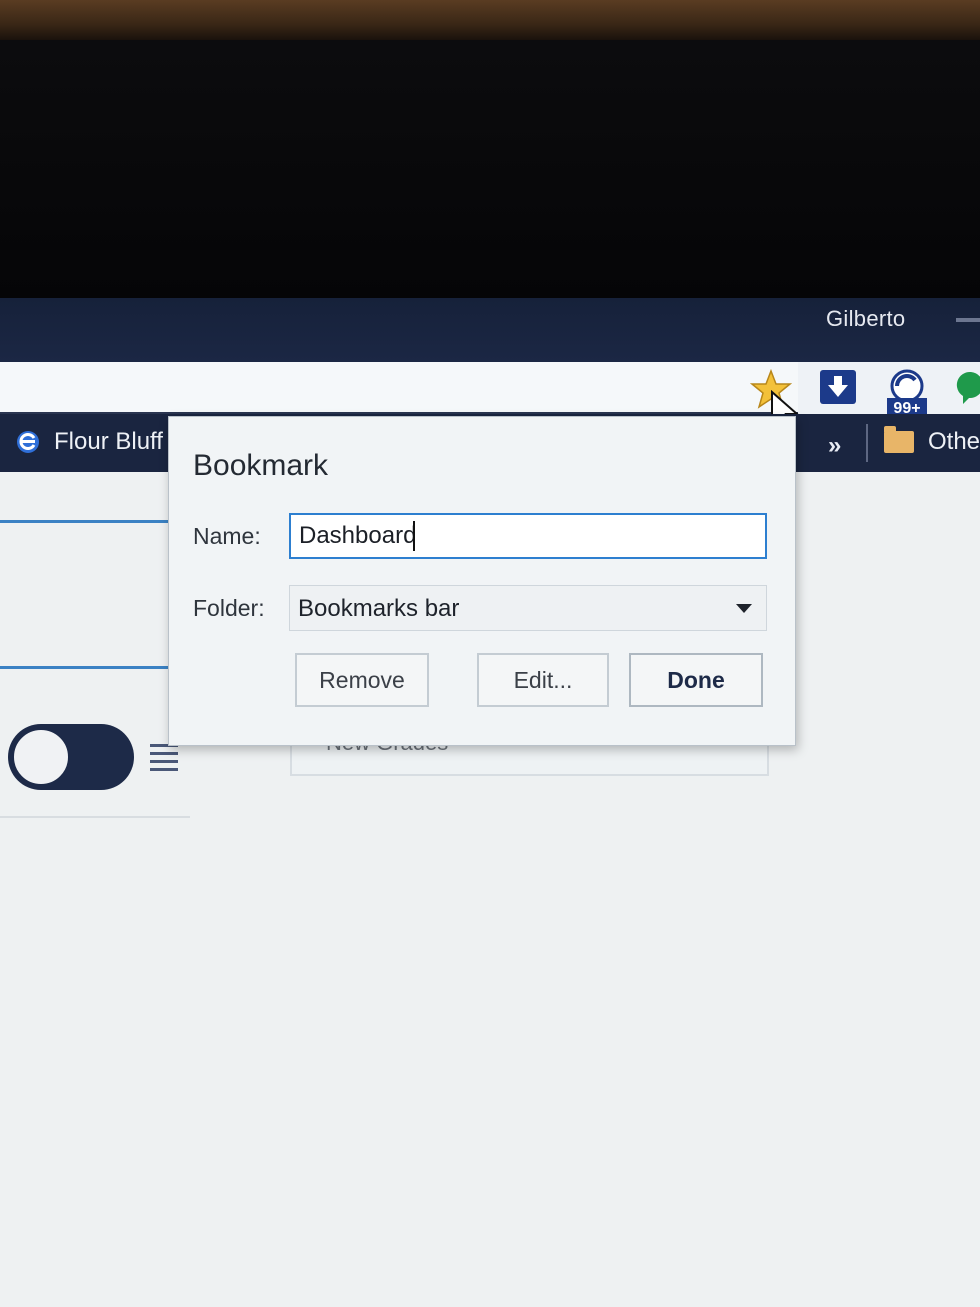 This screenshot has width=980, height=1307. I want to click on folder-icon, so click(899, 439).